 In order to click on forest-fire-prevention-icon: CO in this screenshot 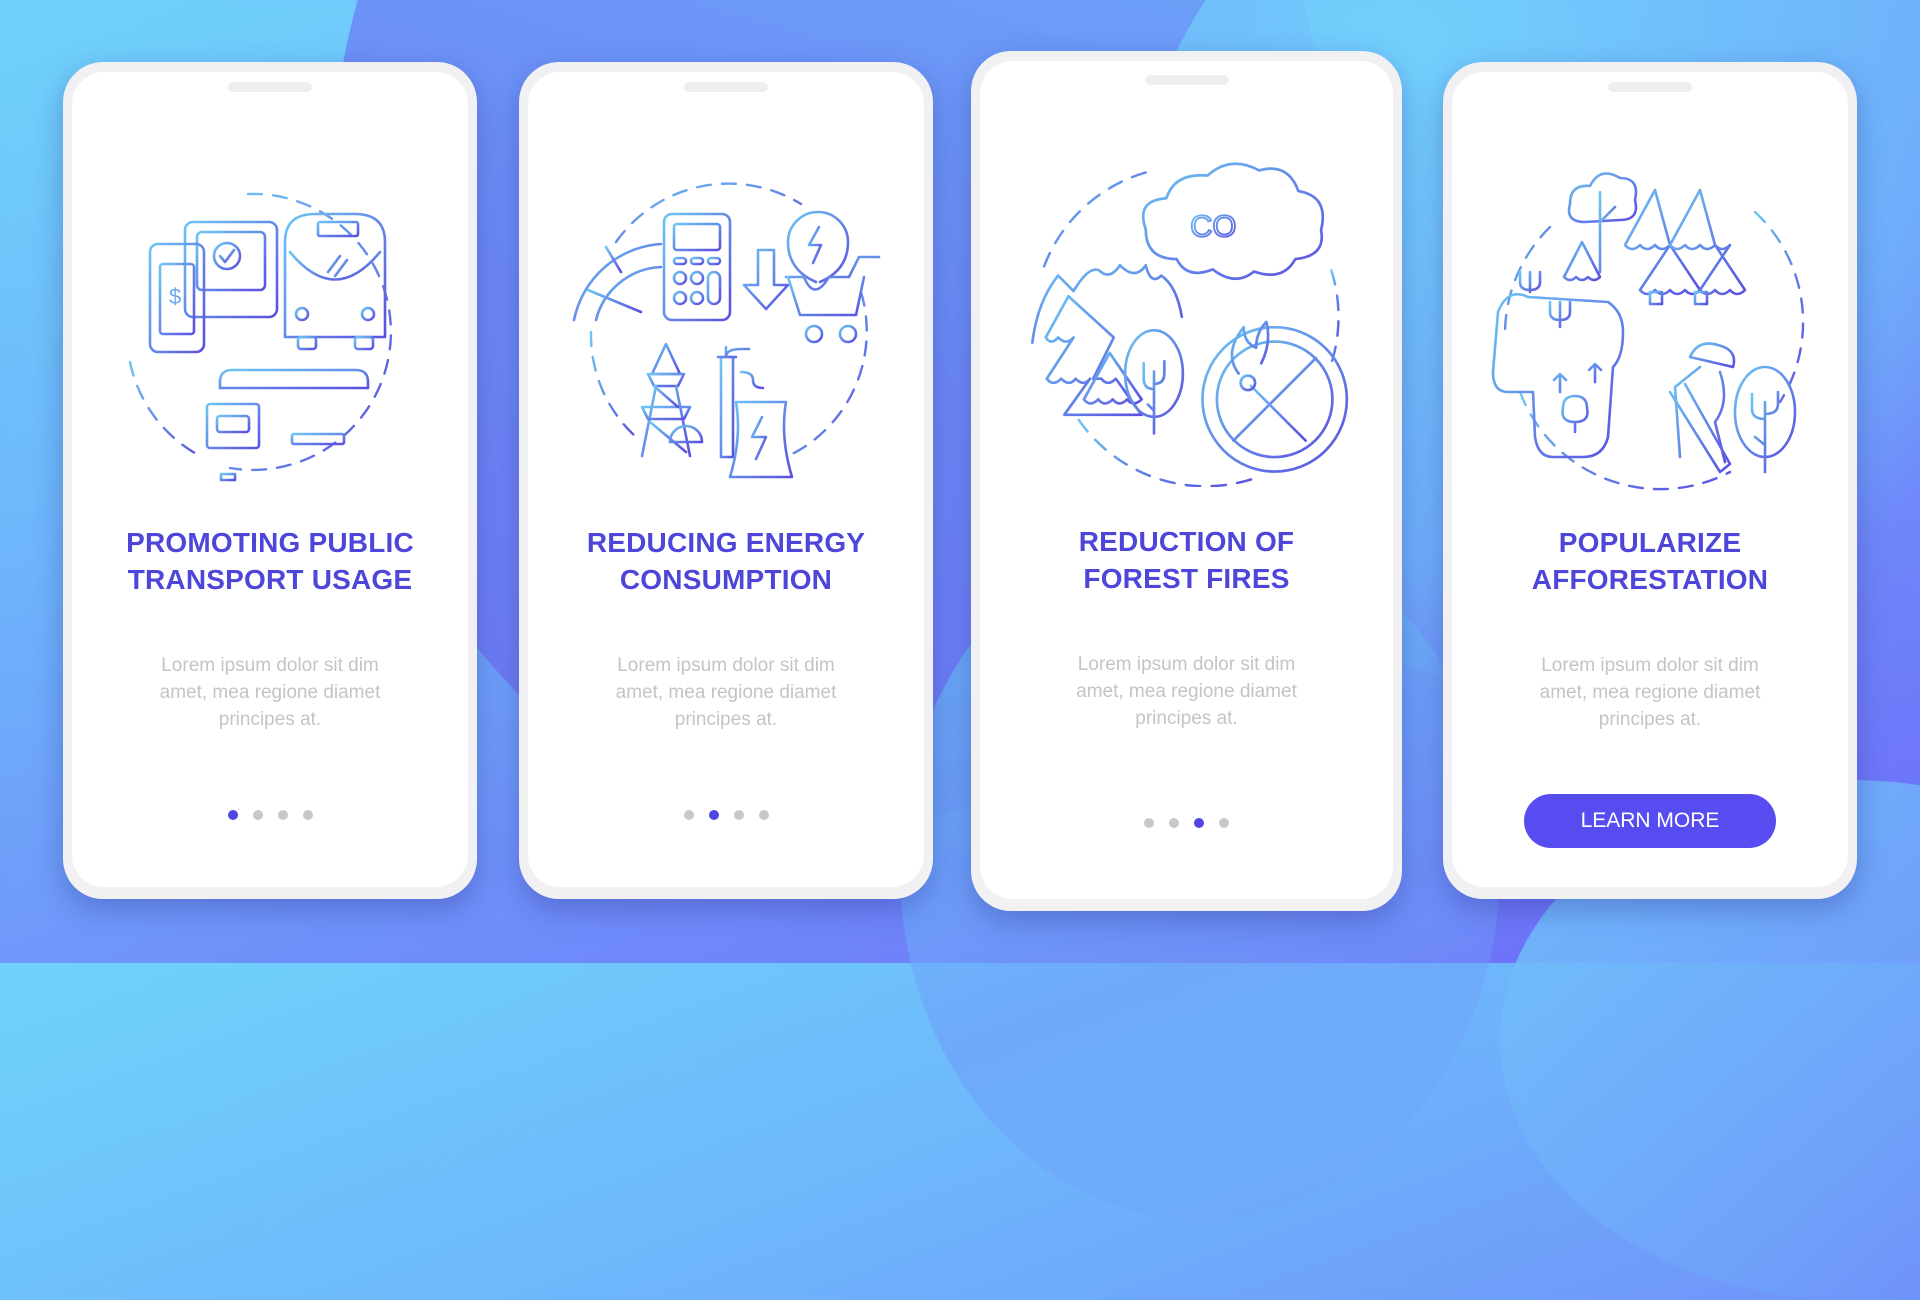, I will do `click(1189, 324)`.